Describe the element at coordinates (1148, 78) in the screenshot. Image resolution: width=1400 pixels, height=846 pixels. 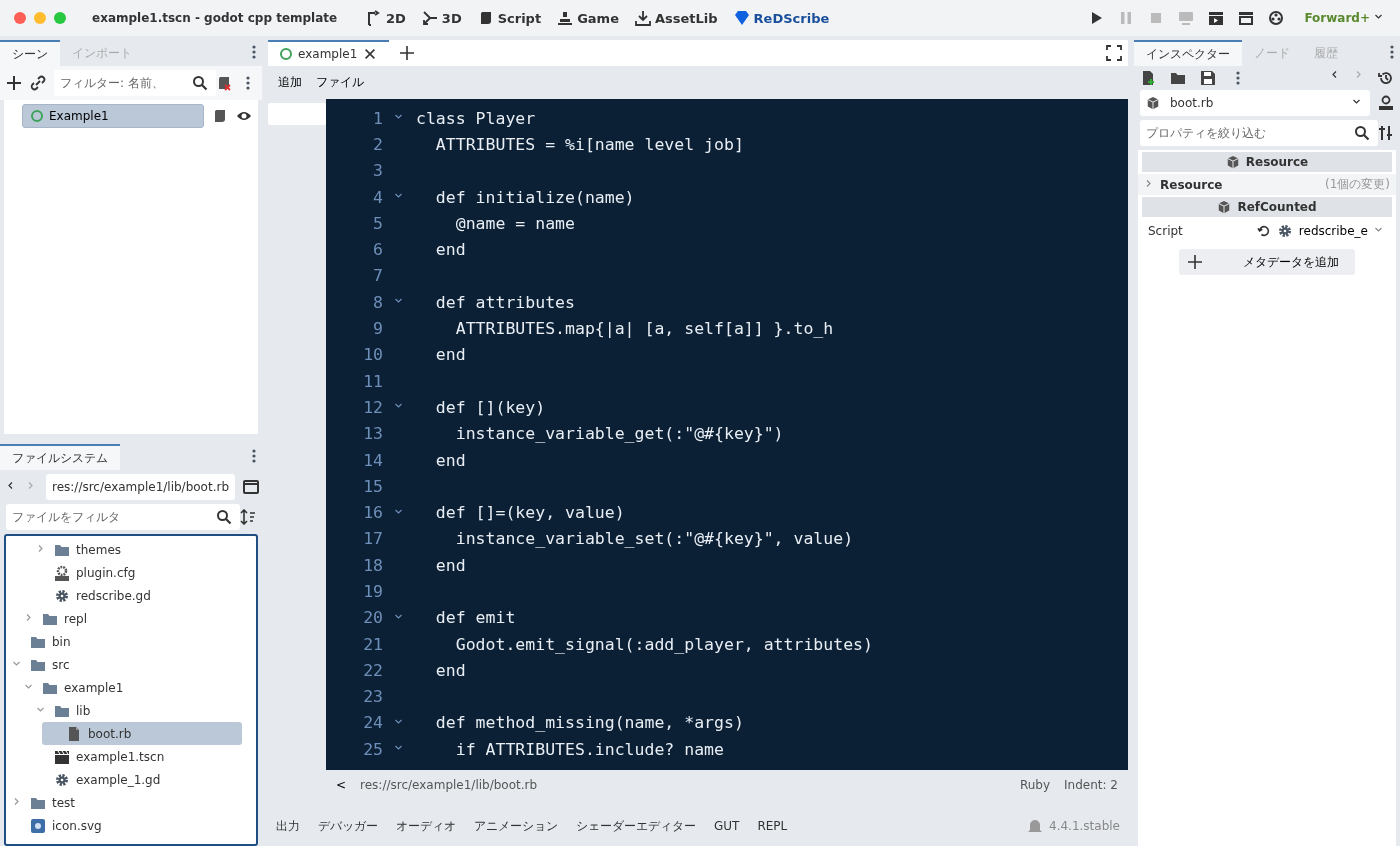
I see `new-resource-icon` at that location.